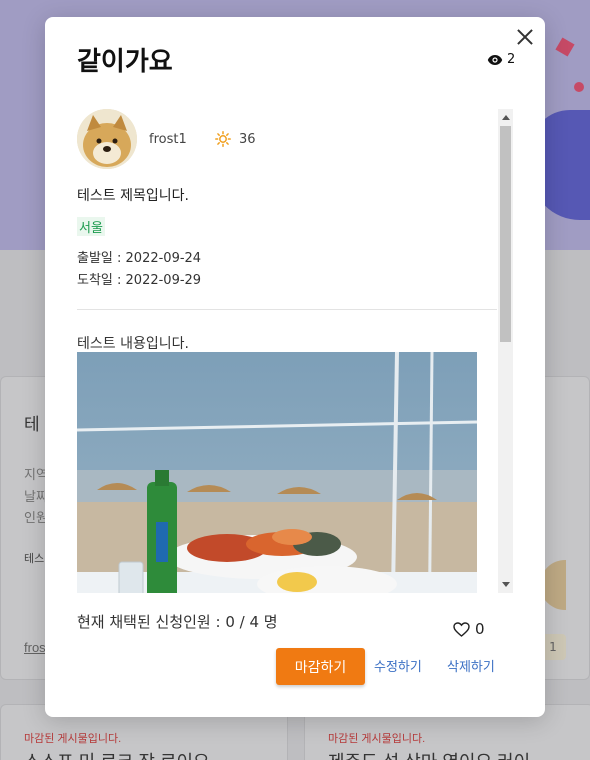 The image size is (590, 760). I want to click on arrive-date: 도착일 : 2022-09-29, so click(139, 280).